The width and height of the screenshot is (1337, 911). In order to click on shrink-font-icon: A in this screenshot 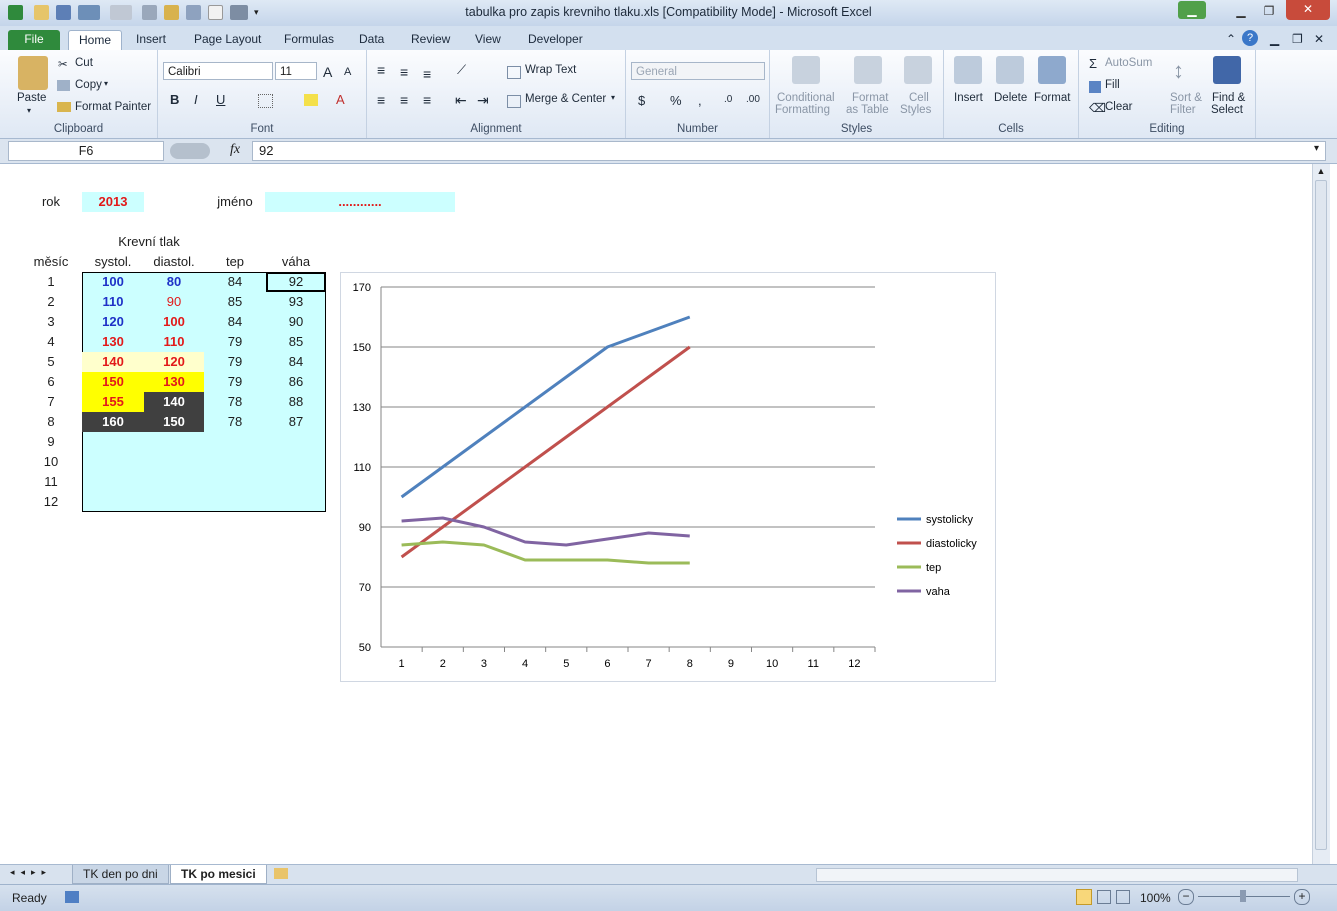, I will do `click(347, 72)`.